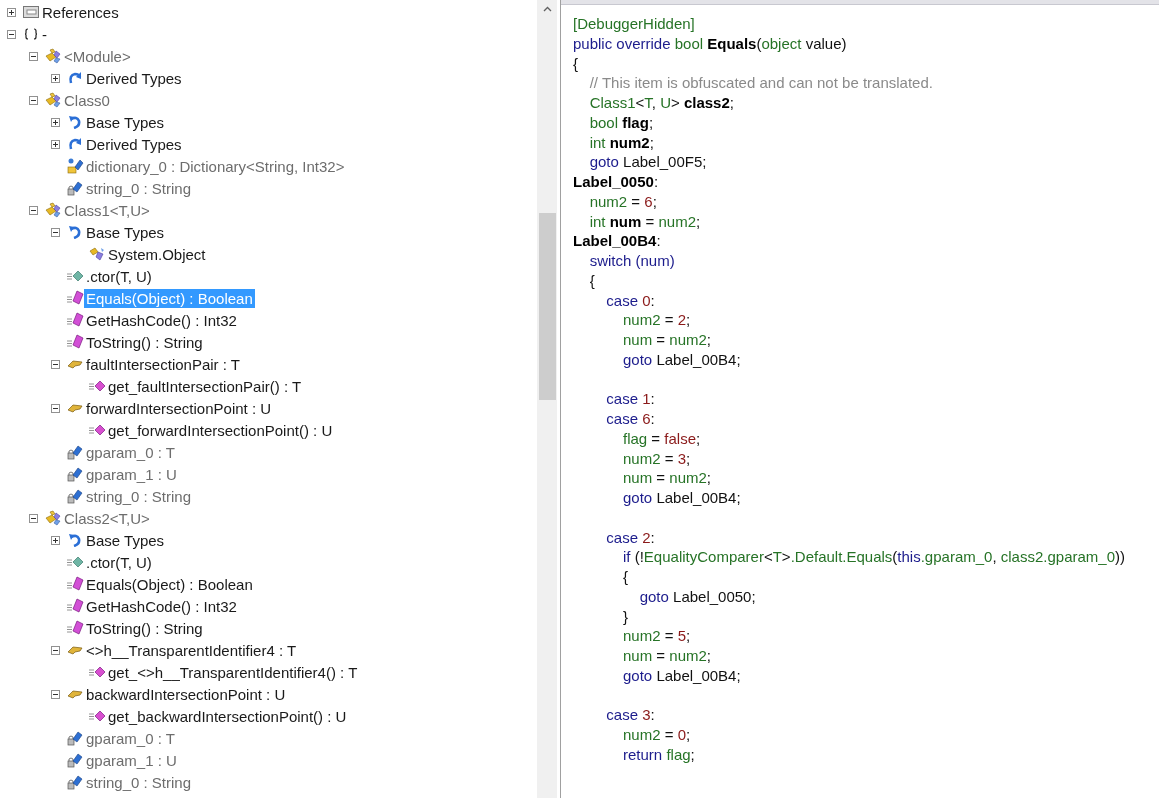  I want to click on tree-item: faultIntersectionPair : T, so click(163, 364).